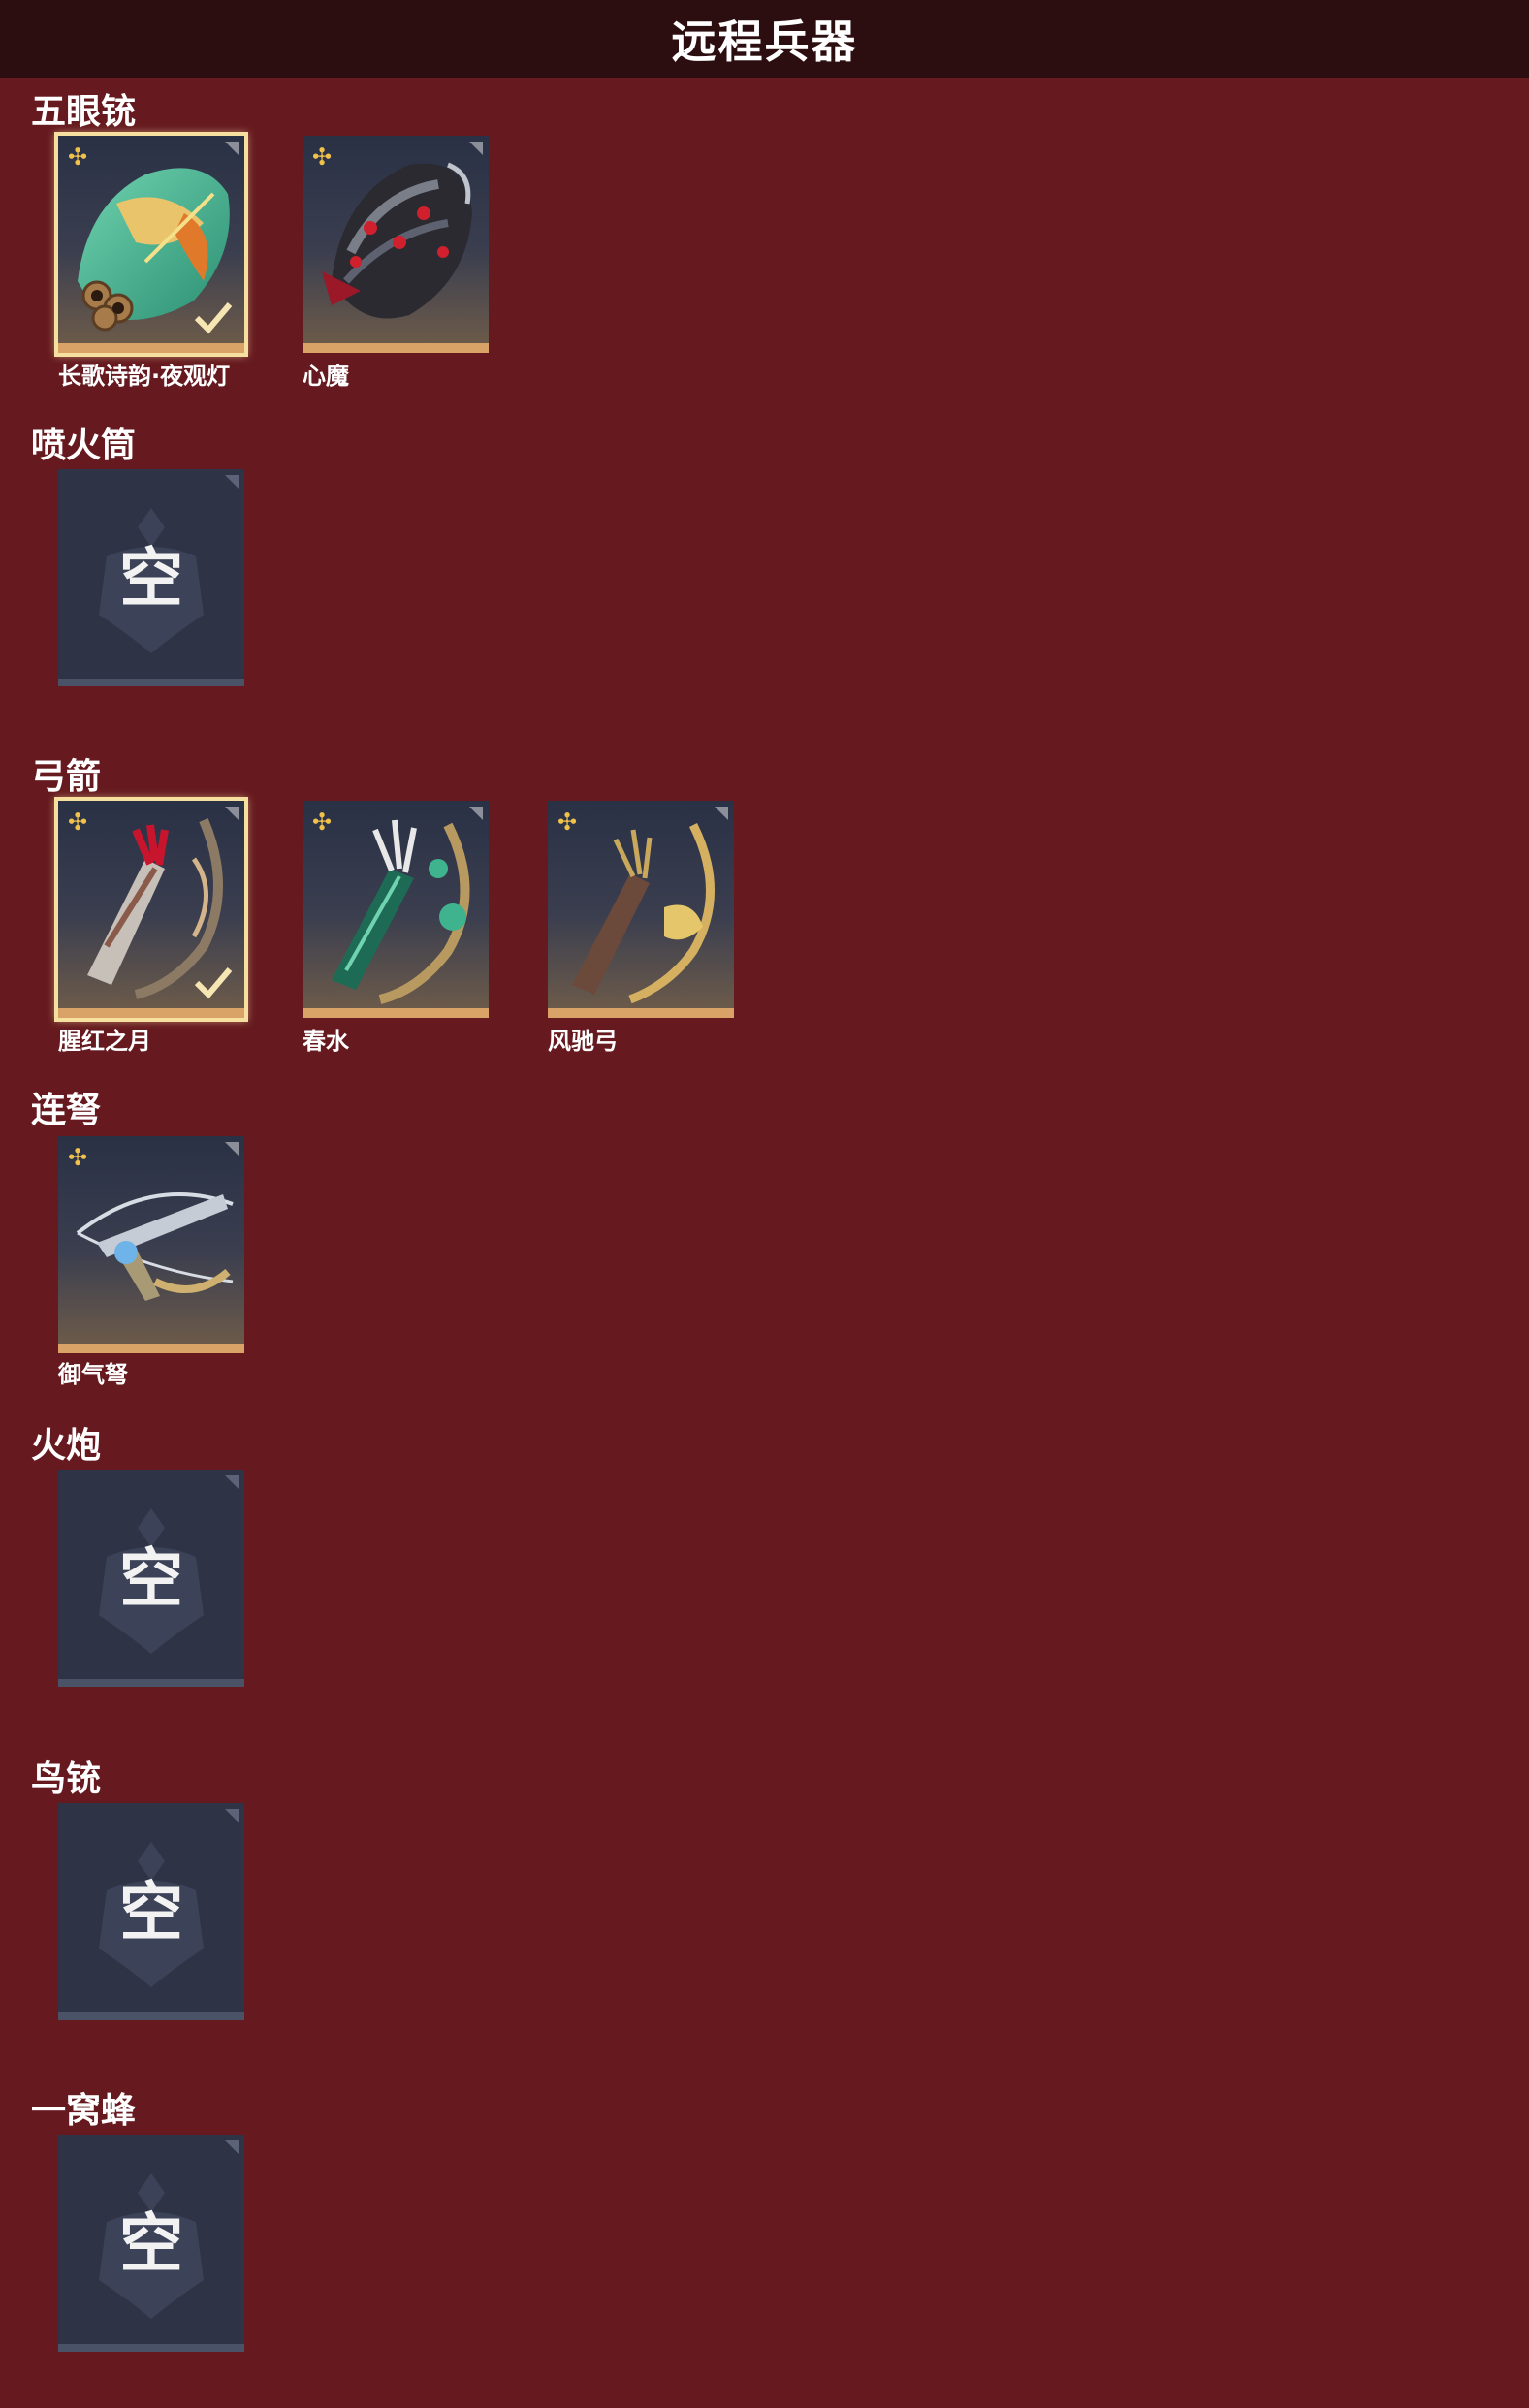 The width and height of the screenshot is (1529, 2408). What do you see at coordinates (66, 1446) in the screenshot?
I see `section-title-huopao: 火炮` at bounding box center [66, 1446].